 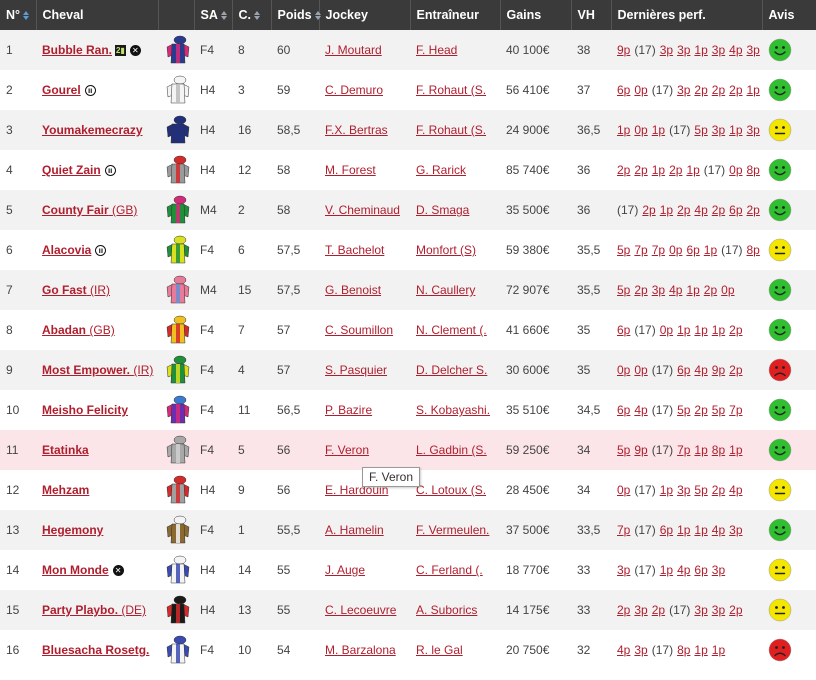 What do you see at coordinates (441, 170) in the screenshot?
I see `trainer-link: G. Rarick` at bounding box center [441, 170].